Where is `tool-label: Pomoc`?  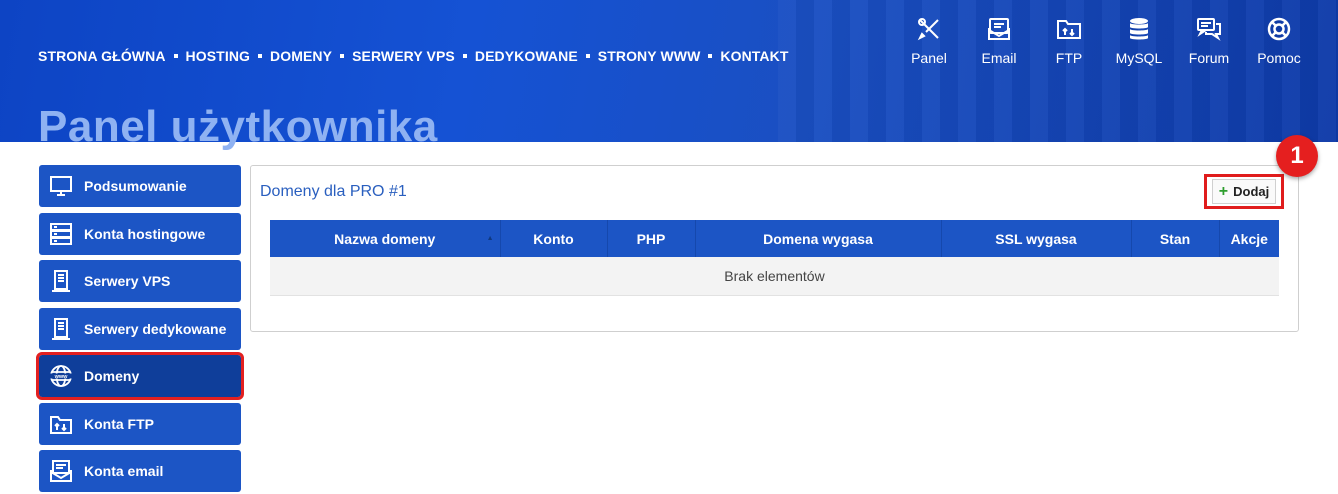 tool-label: Pomoc is located at coordinates (1279, 58).